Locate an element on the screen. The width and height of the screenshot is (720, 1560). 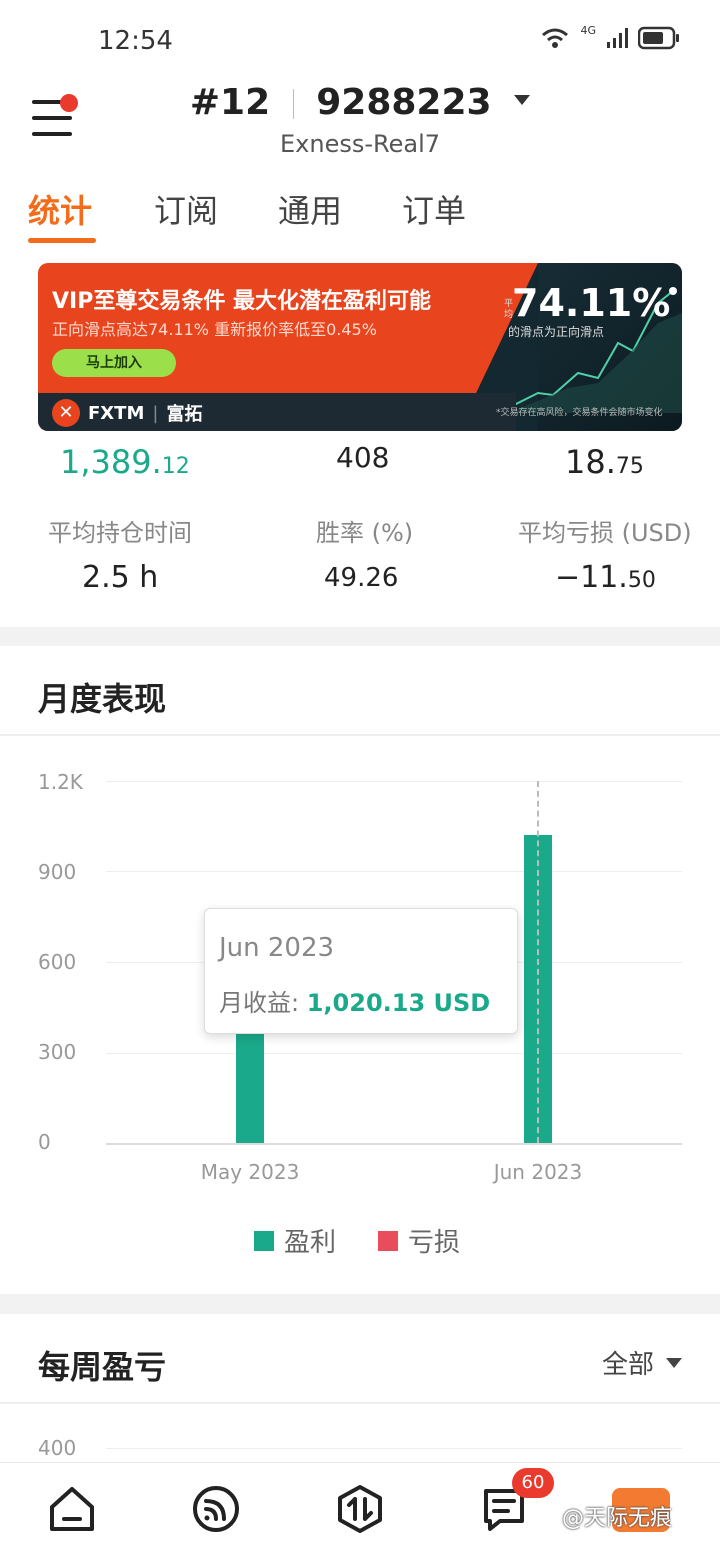
tooltip-label: 月收益: is located at coordinates (259, 1003).